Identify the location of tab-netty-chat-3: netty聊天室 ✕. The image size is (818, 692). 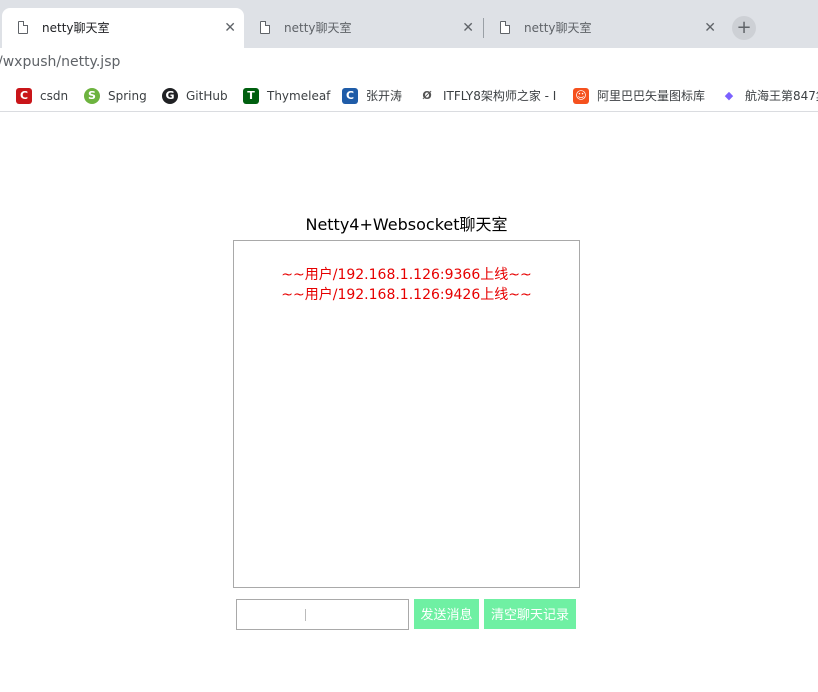
(604, 28).